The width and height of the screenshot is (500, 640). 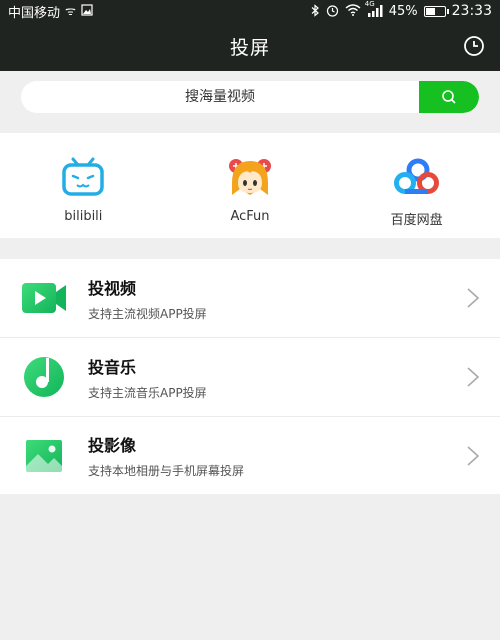 I want to click on history-button, so click(x=474, y=46).